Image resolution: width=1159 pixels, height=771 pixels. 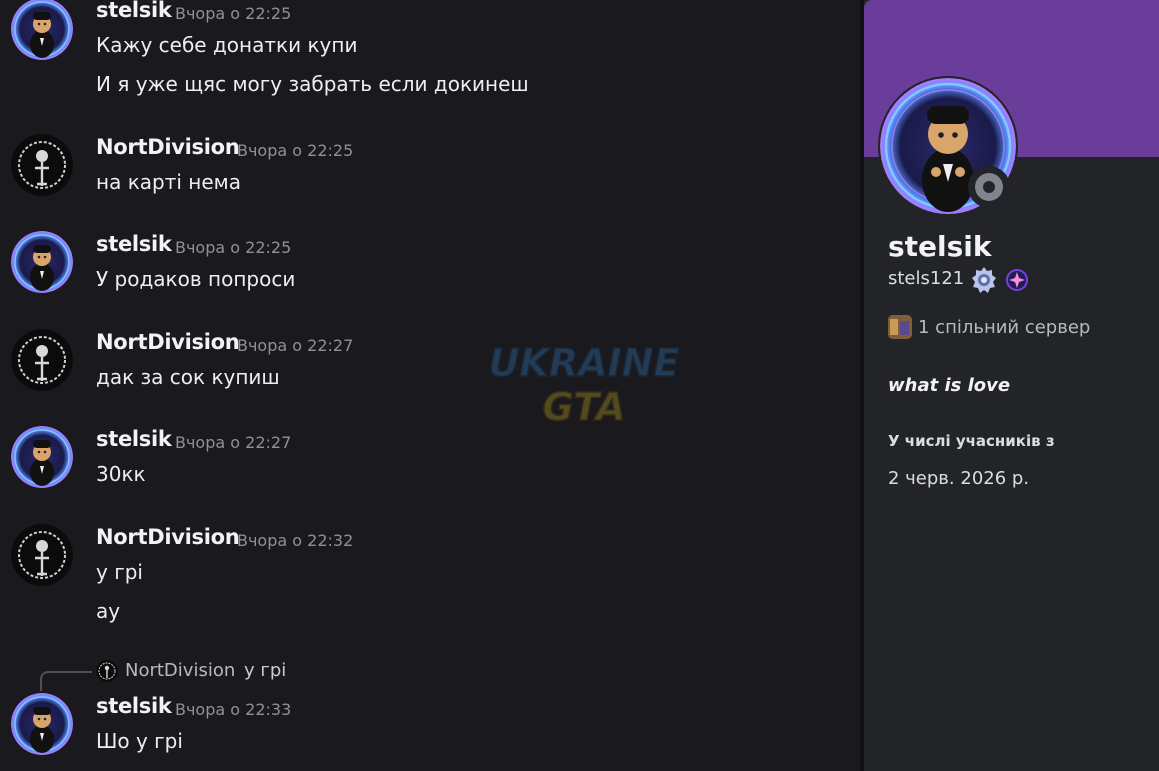 I want to click on message-text: дак за сок купиш, so click(x=188, y=377).